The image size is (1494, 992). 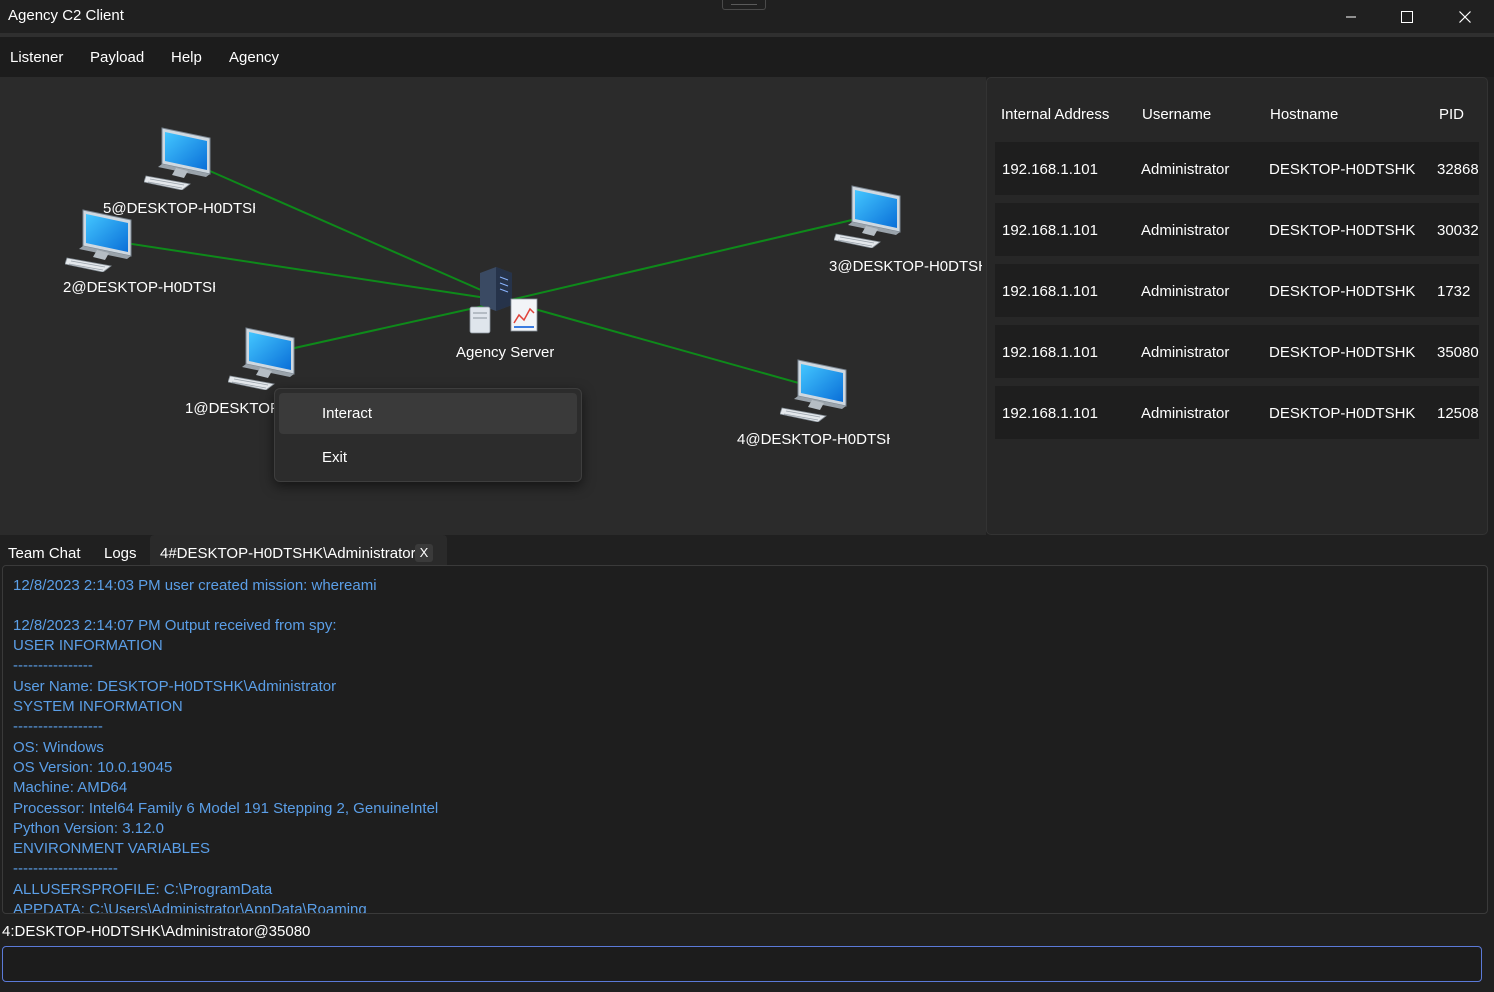 What do you see at coordinates (53, 665) in the screenshot?
I see `console-line: ----------------` at bounding box center [53, 665].